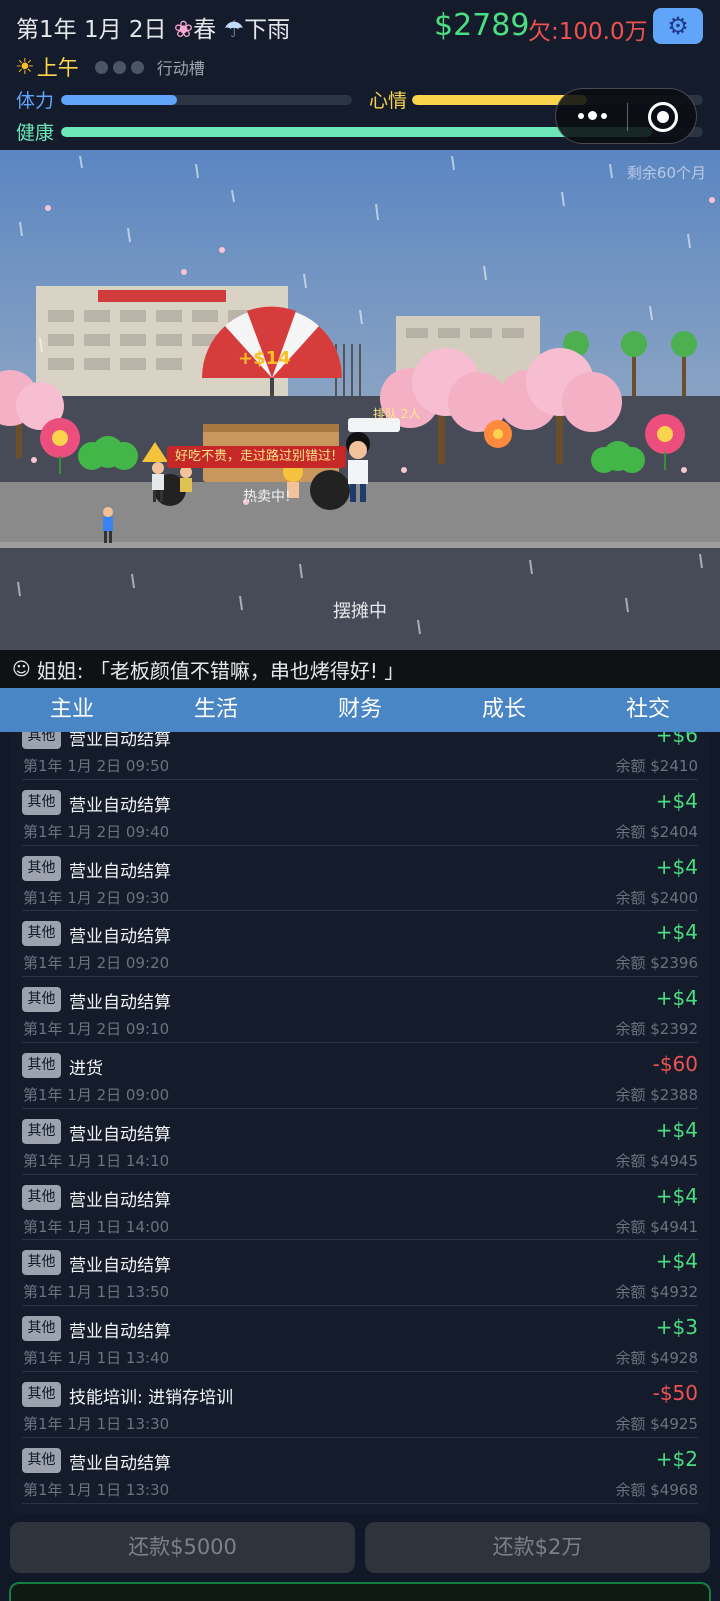 This screenshot has width=720, height=1601. I want to click on transaction-balance: 余额 $2392, so click(657, 1029).